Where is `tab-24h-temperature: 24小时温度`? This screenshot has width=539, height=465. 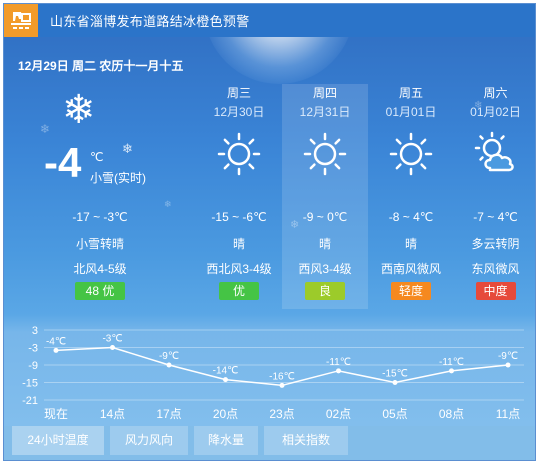 tab-24h-temperature: 24小时温度 is located at coordinates (58, 440).